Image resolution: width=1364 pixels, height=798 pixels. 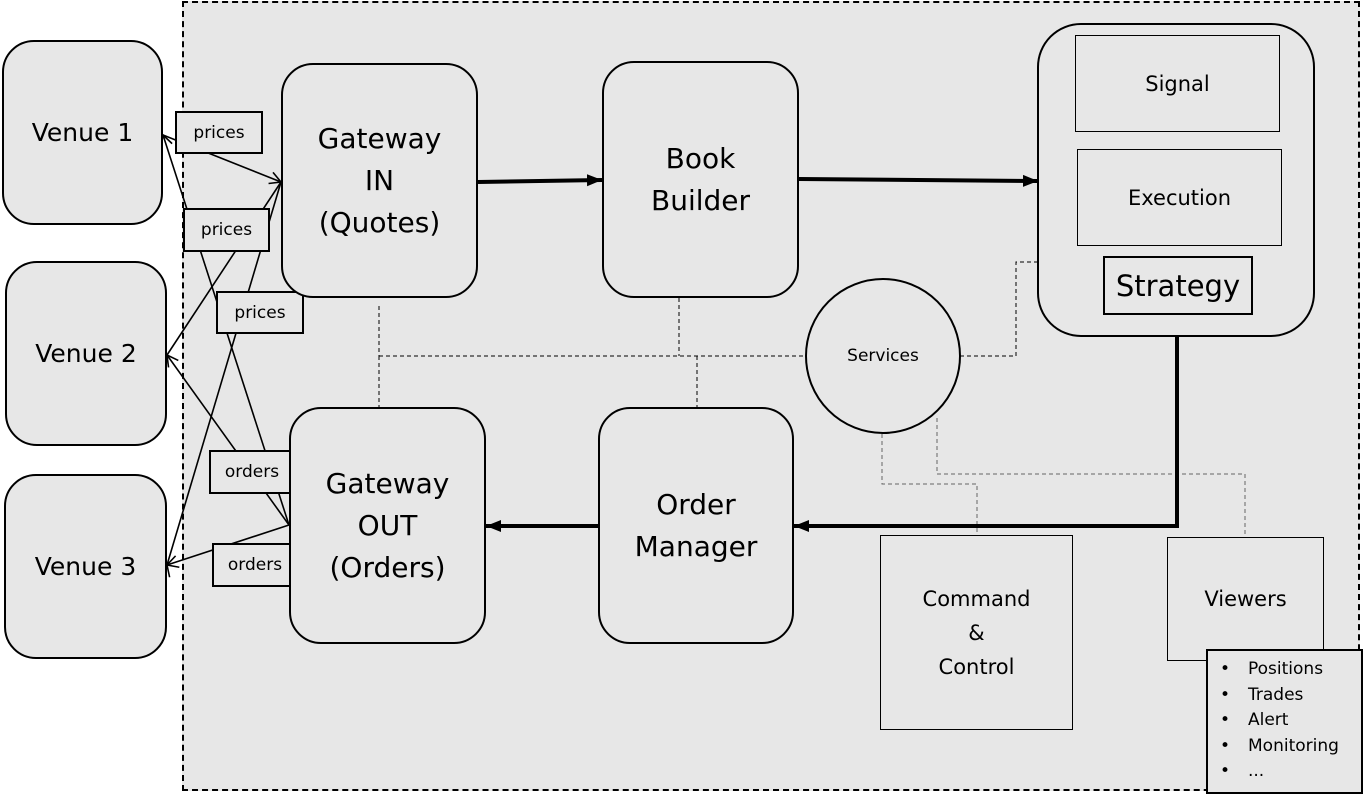 I want to click on command-control-label: Command & Control, so click(x=976, y=632).